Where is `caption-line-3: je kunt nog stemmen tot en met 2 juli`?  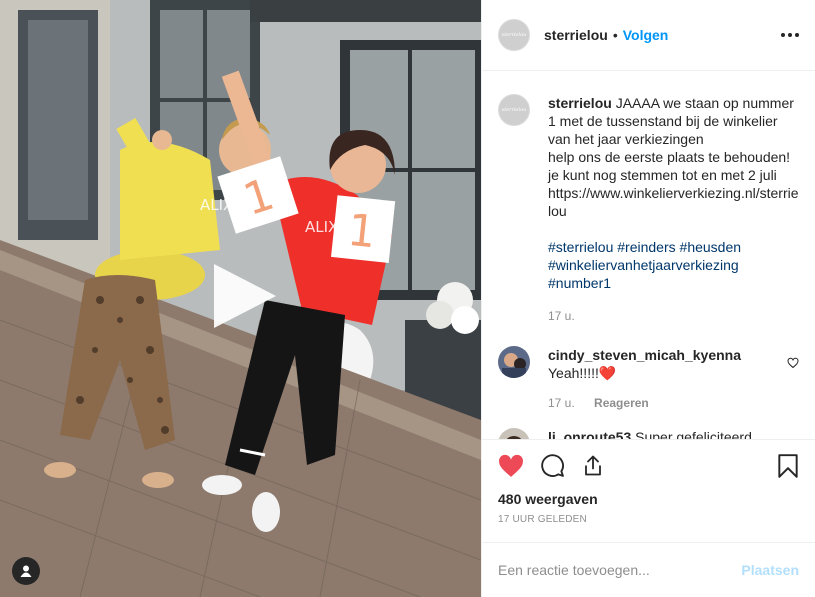
caption-line-3: je kunt nog stemmen tot en met 2 juli is located at coordinates (662, 175).